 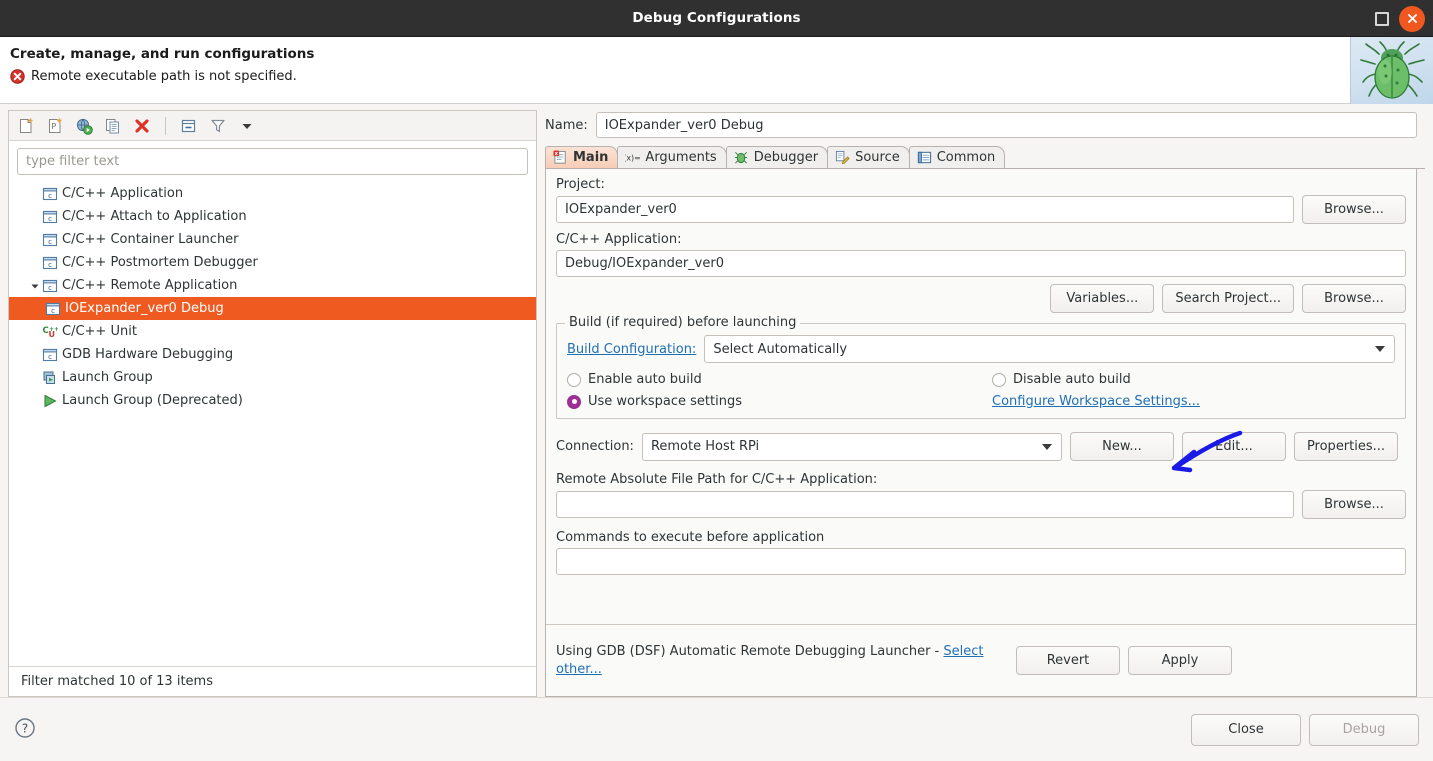 What do you see at coordinates (925, 209) in the screenshot?
I see `project-input` at bounding box center [925, 209].